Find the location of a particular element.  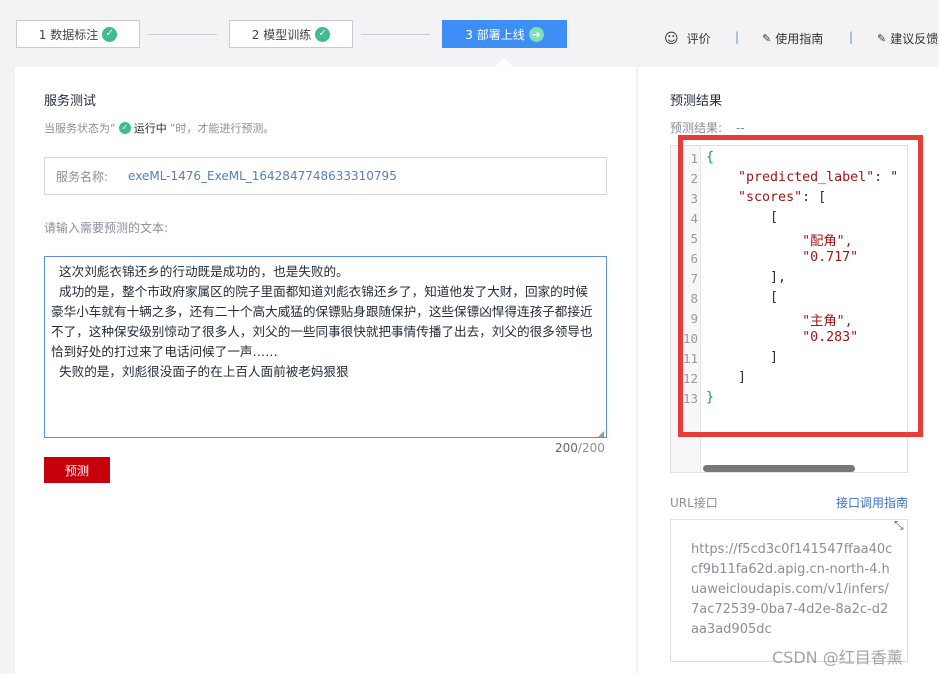

active-step-caret is located at coordinates (504, 62).